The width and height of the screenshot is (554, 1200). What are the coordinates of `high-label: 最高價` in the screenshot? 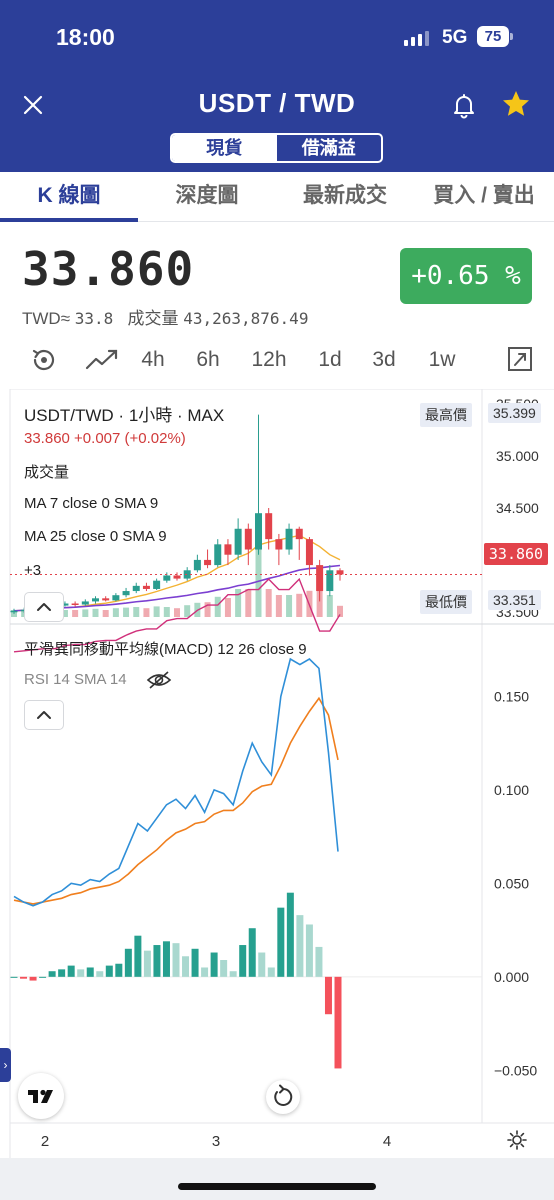 It's located at (446, 415).